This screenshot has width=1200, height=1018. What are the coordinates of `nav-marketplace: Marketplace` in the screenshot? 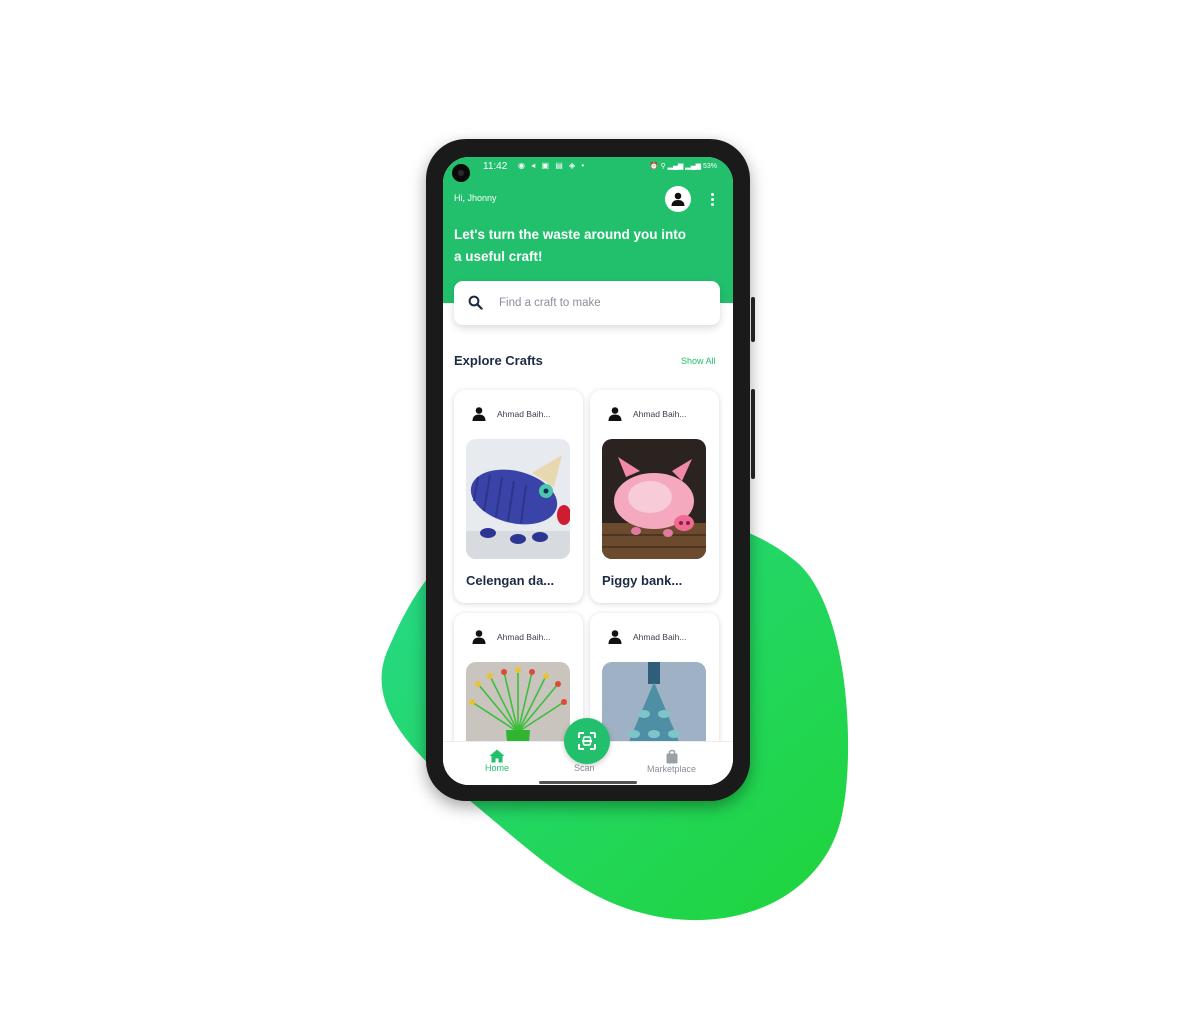 It's located at (671, 761).